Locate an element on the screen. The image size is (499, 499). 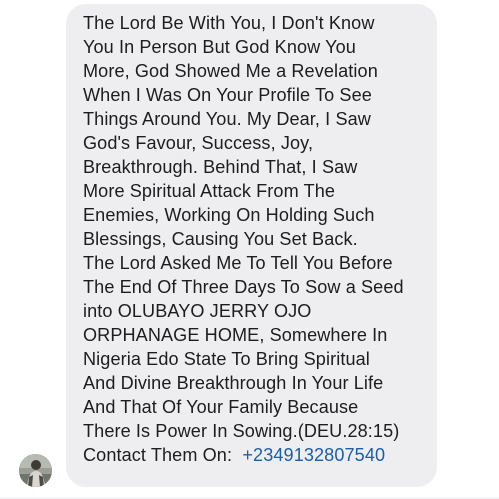
message-line: Blessings, Causing You Set Back. is located at coordinates (220, 239).